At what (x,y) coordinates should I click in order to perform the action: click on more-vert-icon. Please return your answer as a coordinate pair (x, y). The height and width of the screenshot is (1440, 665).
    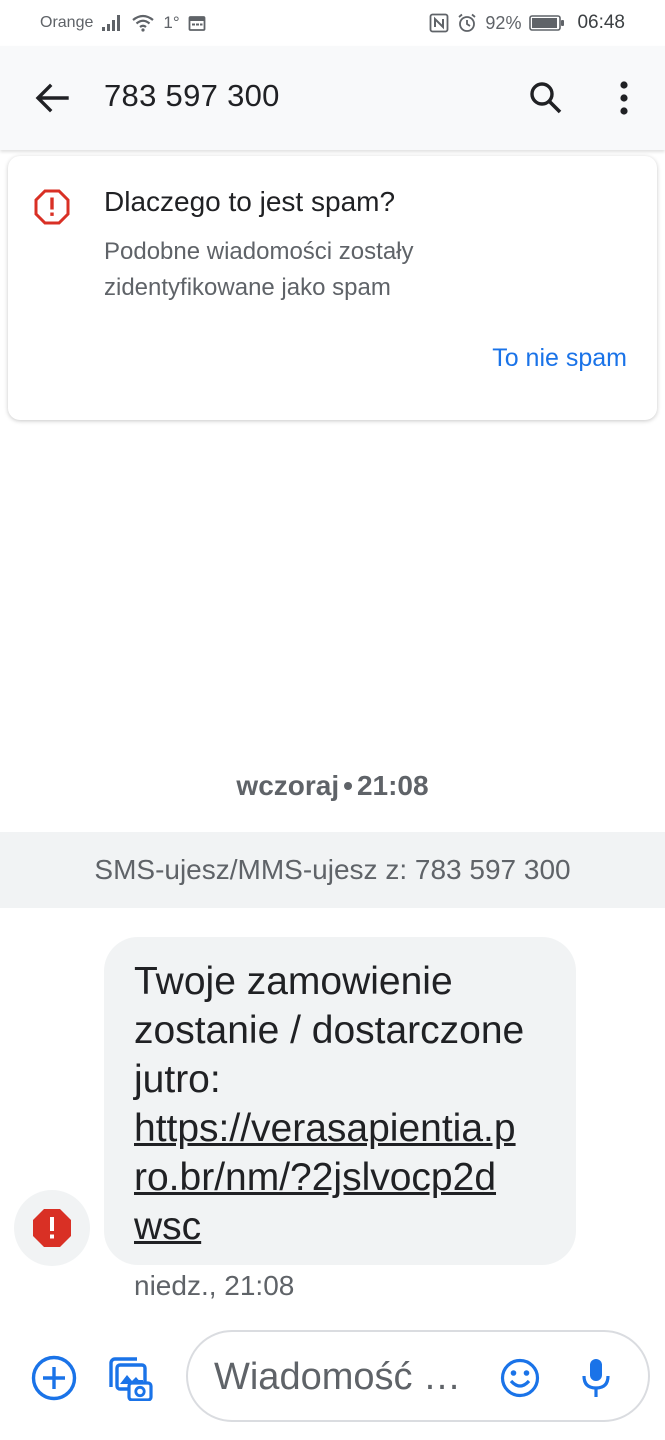
    Looking at the image, I should click on (624, 98).